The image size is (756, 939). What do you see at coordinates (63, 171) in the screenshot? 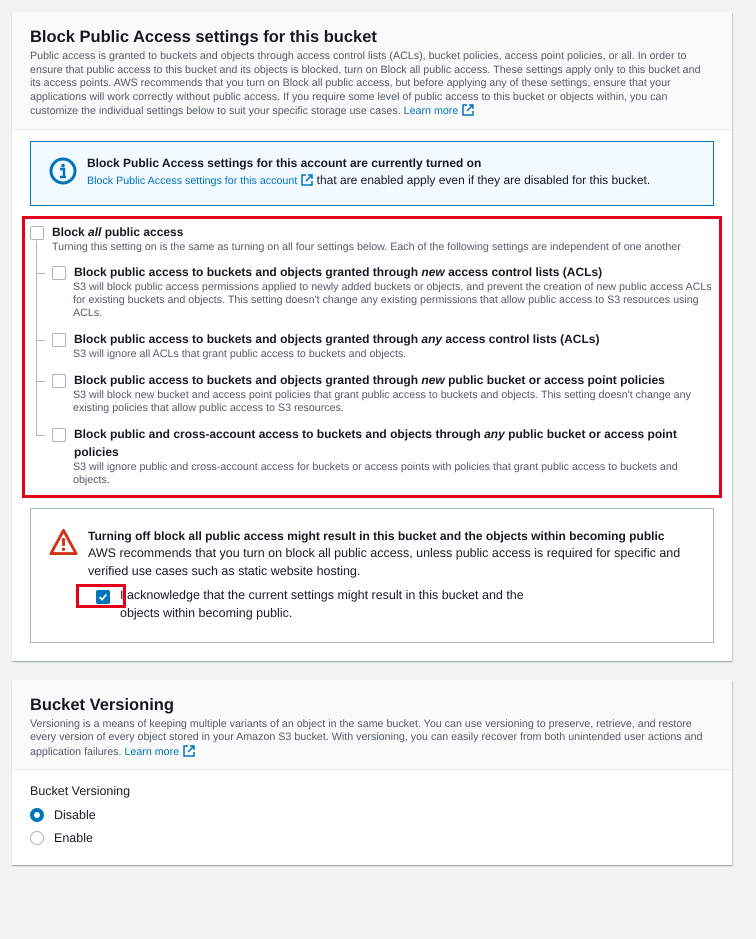
I see `info-icon` at bounding box center [63, 171].